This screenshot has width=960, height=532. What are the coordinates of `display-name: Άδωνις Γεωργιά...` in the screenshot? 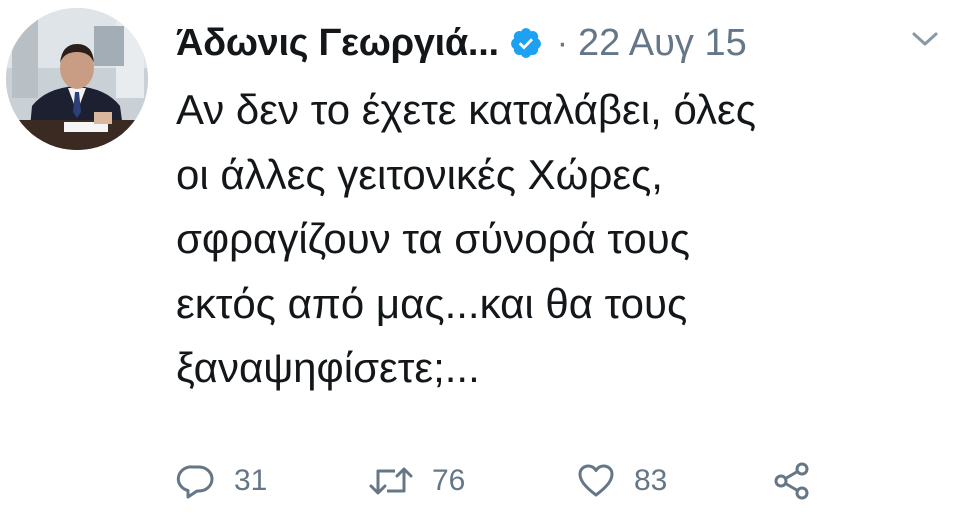 It's located at (337, 43).